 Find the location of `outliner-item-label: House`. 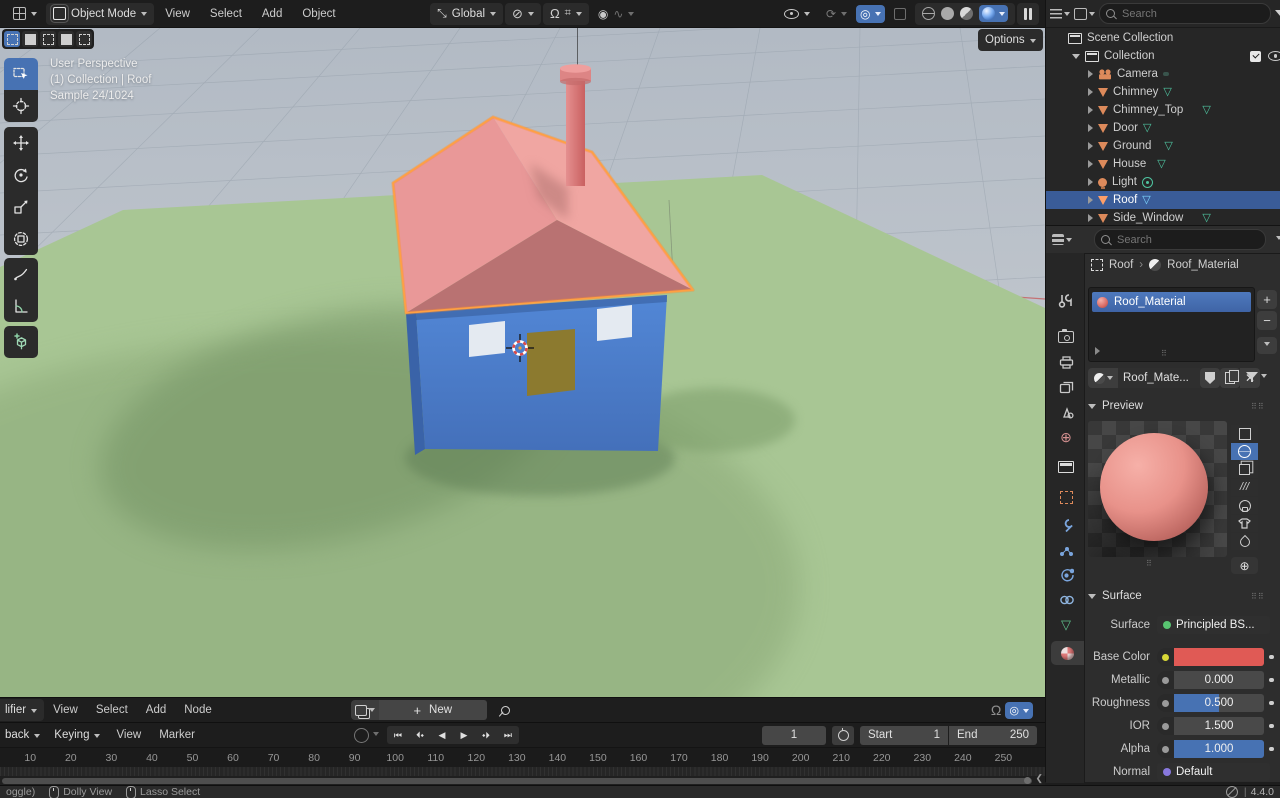

outliner-item-label: House is located at coordinates (1129, 164).